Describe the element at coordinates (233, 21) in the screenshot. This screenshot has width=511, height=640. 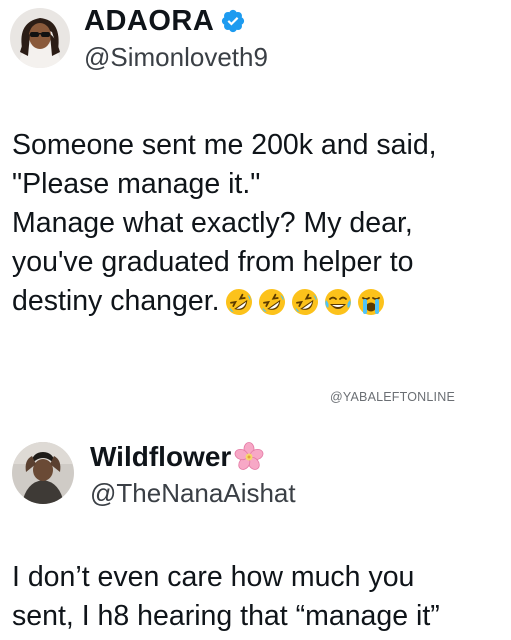
I see `verified-badge-icon` at that location.